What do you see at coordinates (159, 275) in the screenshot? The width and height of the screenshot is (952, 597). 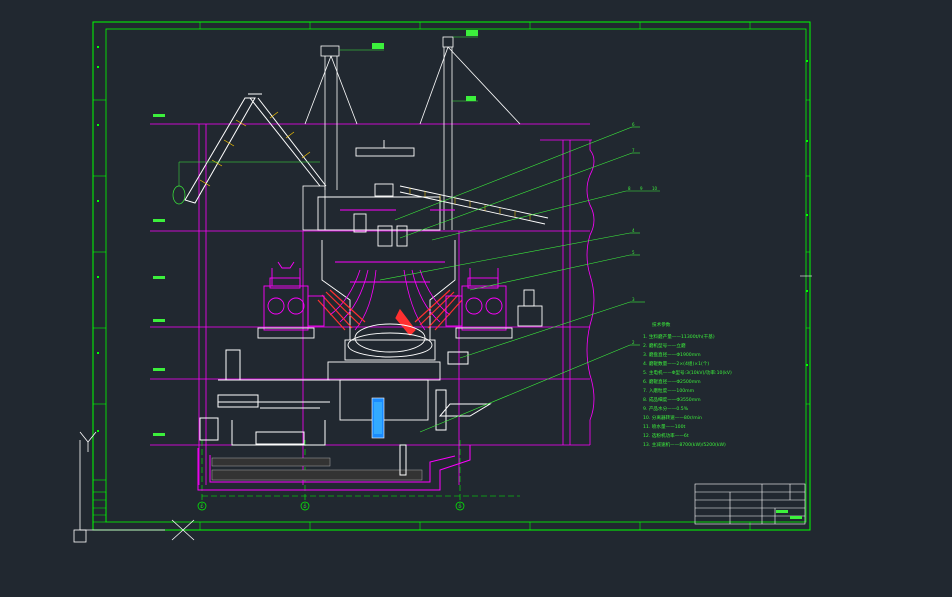 I see `floor-level-marks` at bounding box center [159, 275].